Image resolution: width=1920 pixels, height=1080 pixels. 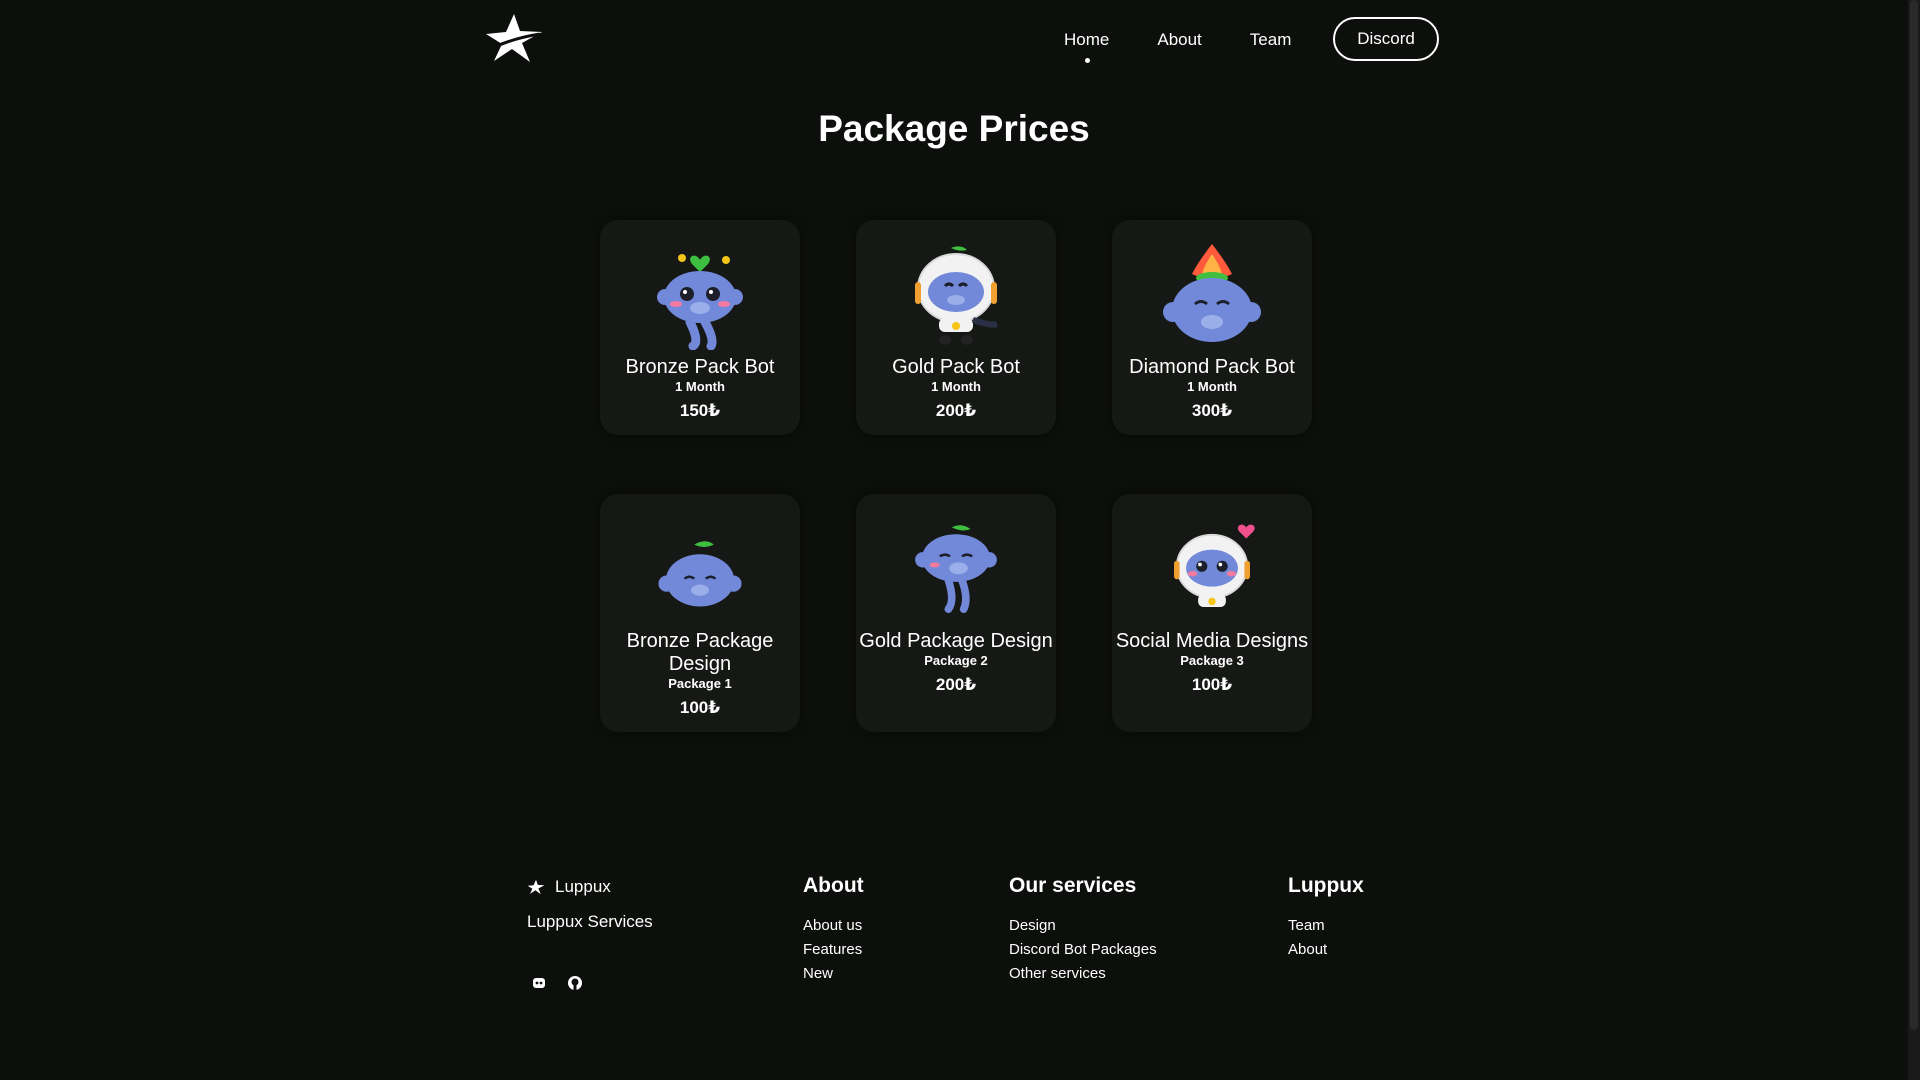 What do you see at coordinates (700, 613) in the screenshot?
I see `package-card: Bronze Package Design Package 1 100₺` at bounding box center [700, 613].